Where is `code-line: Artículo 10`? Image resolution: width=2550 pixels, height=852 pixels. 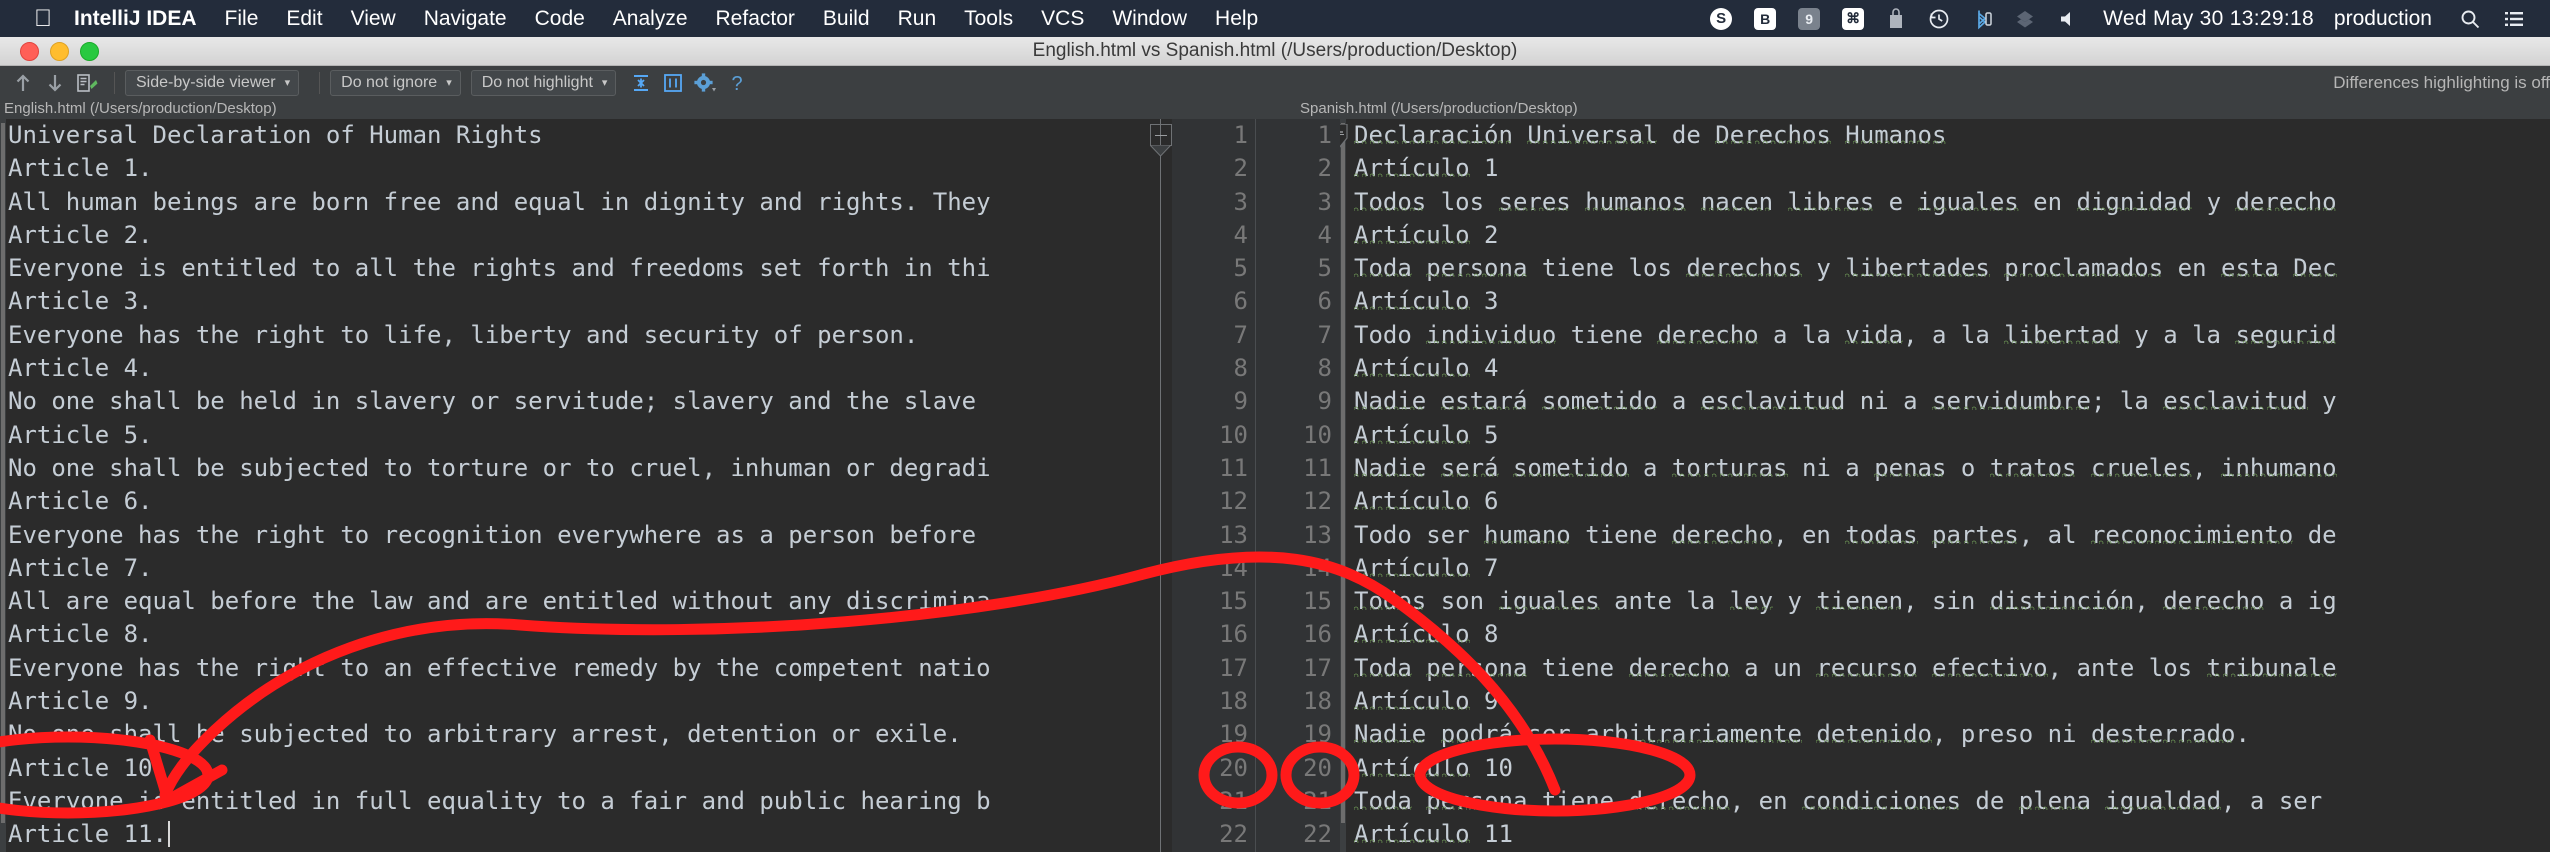
code-line: Artículo 10 is located at coordinates (1945, 768).